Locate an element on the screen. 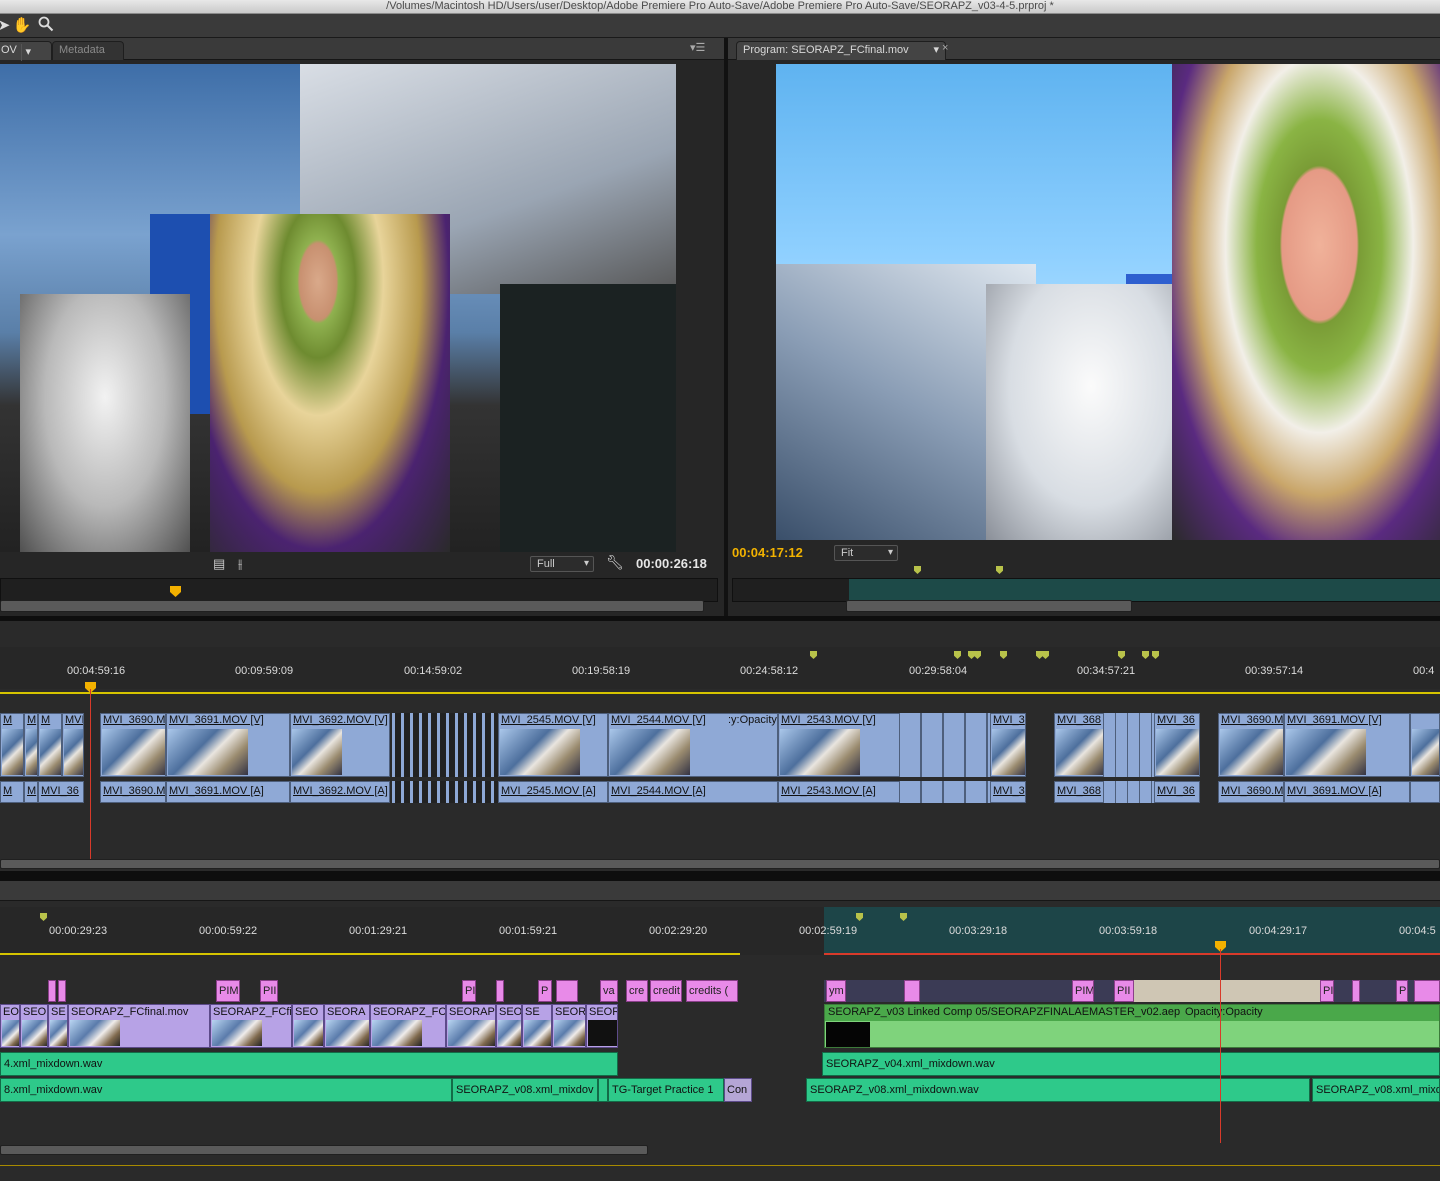 This screenshot has width=1440, height=1181. audio-clip-music: TG-Target Practice 1 is located at coordinates (666, 1090).